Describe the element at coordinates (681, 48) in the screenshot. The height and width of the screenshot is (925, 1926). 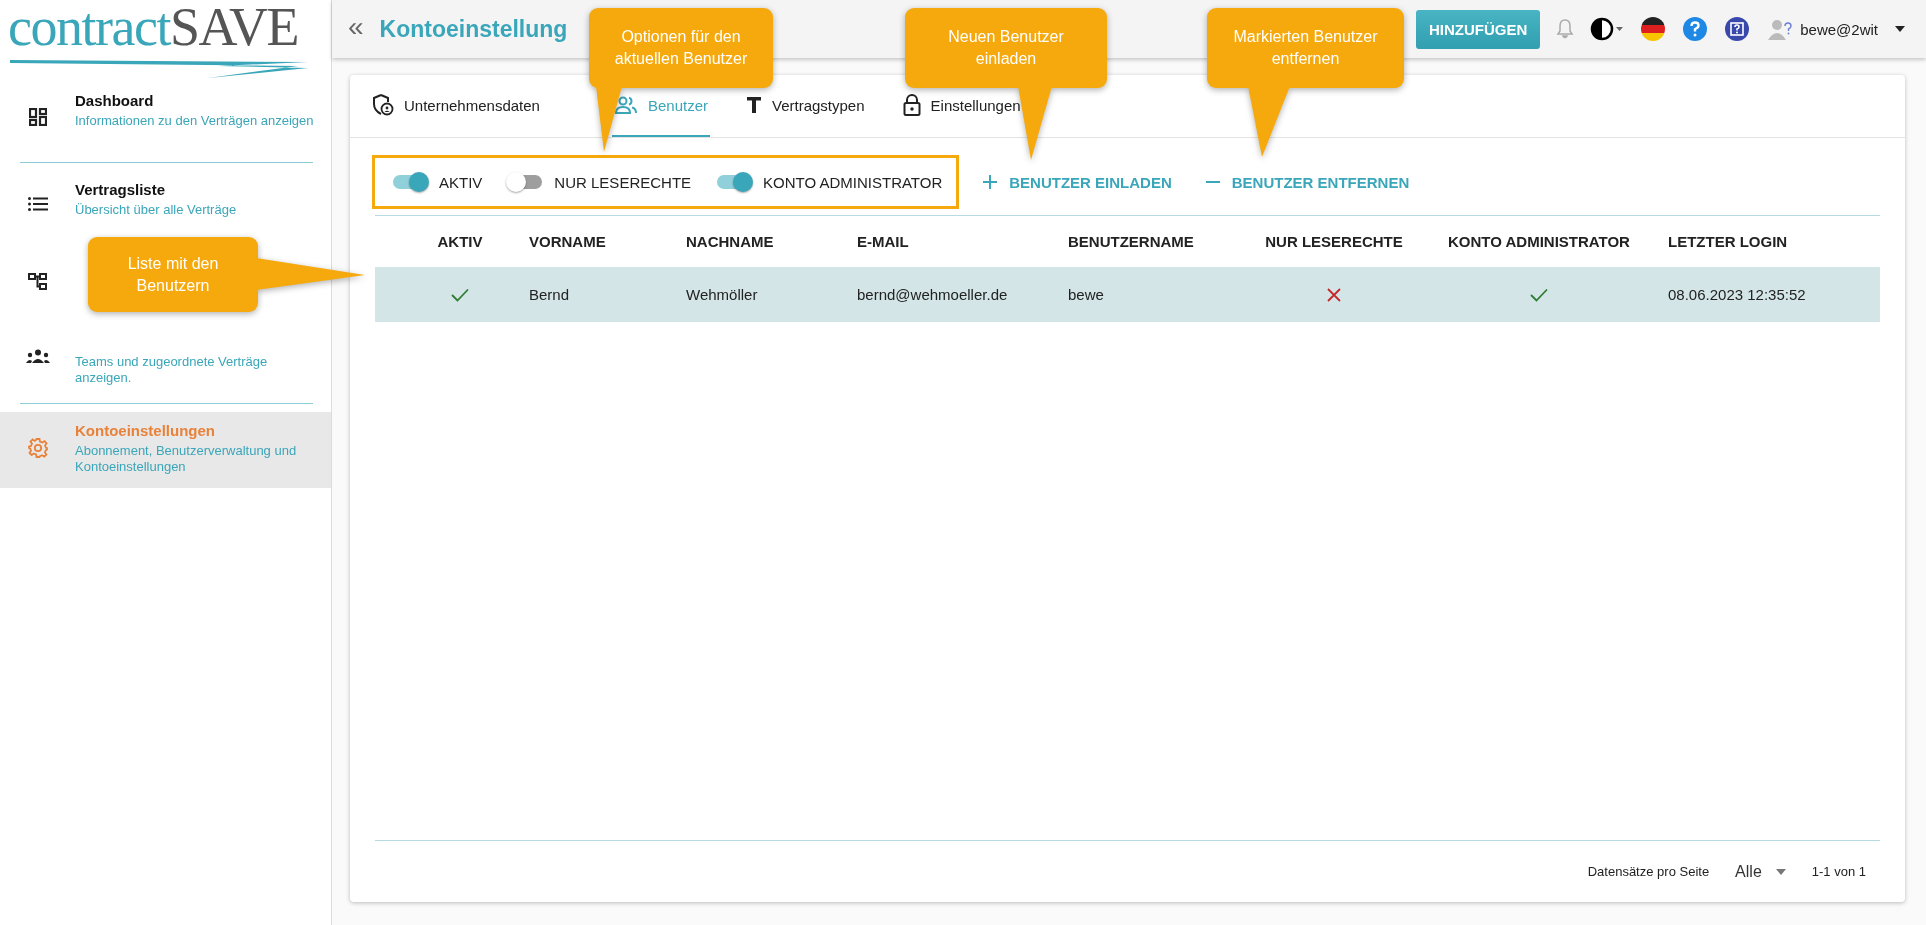
I see `callout-text: Optionen für den aktuellen Benutzer` at that location.